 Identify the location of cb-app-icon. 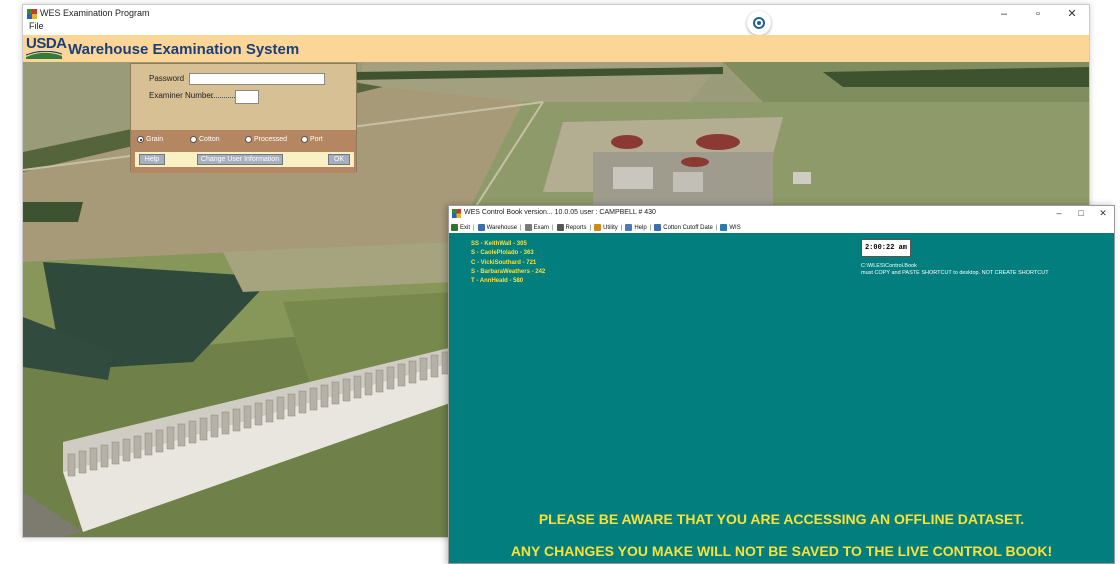
(456, 213).